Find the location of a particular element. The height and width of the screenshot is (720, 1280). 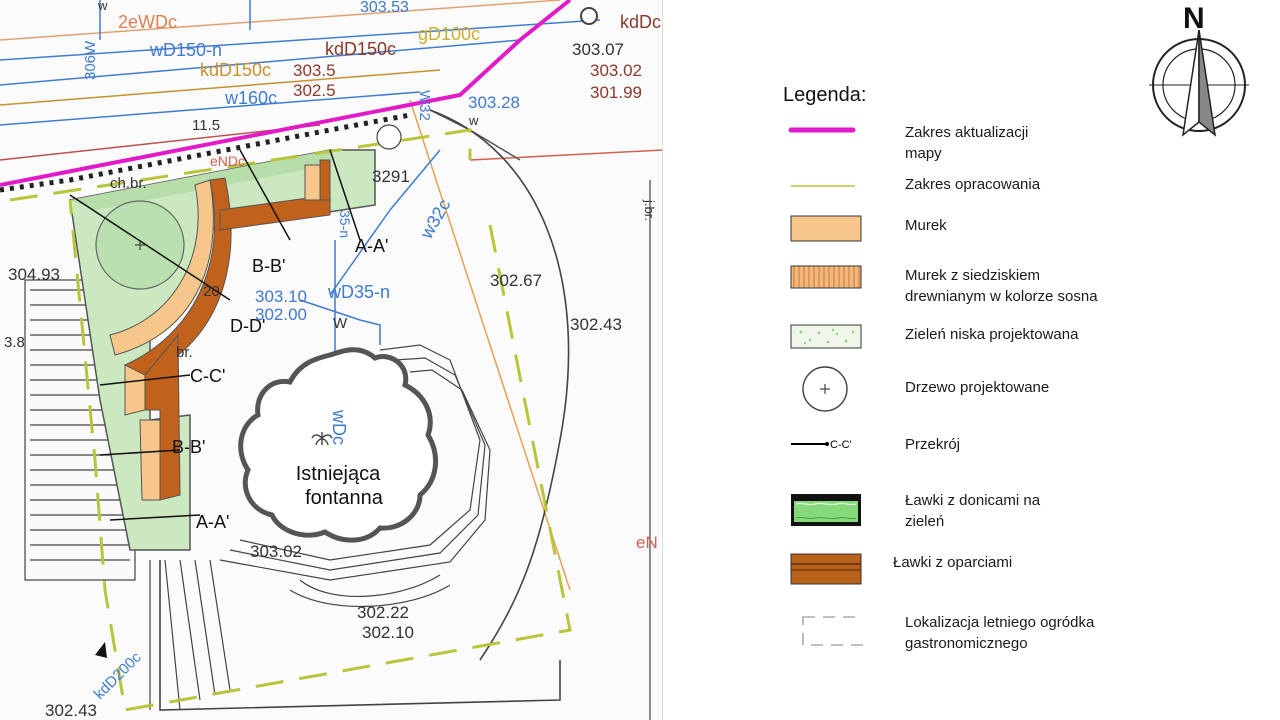

legend-label: Drzewo projektowane is located at coordinates (977, 387).